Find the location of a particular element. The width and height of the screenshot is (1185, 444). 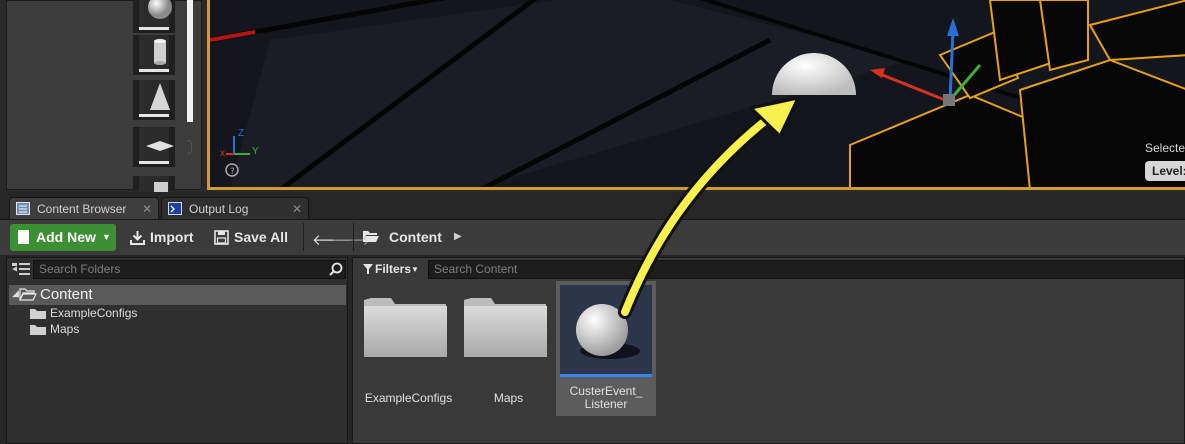

asset-name: ExampleConfigs is located at coordinates (408, 398).